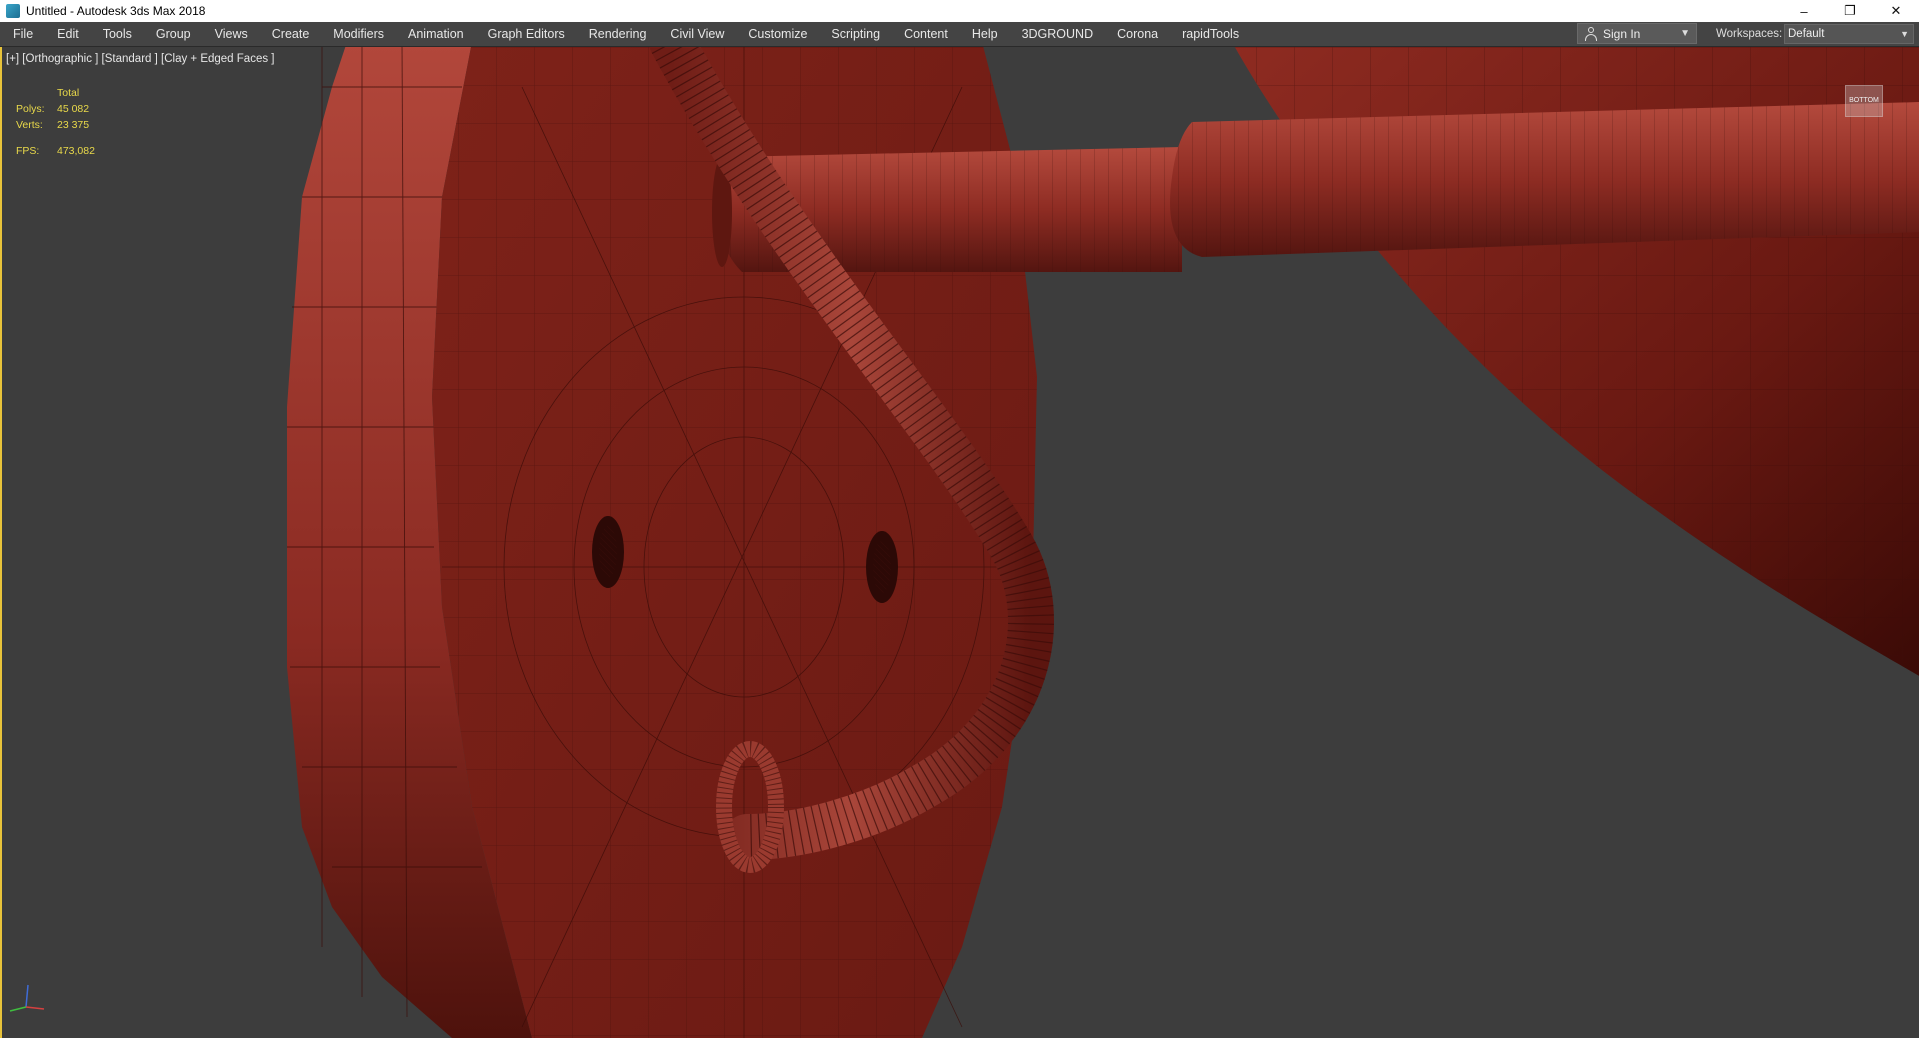 This screenshot has height=1038, width=1919. I want to click on menu-file: File, so click(22, 34).